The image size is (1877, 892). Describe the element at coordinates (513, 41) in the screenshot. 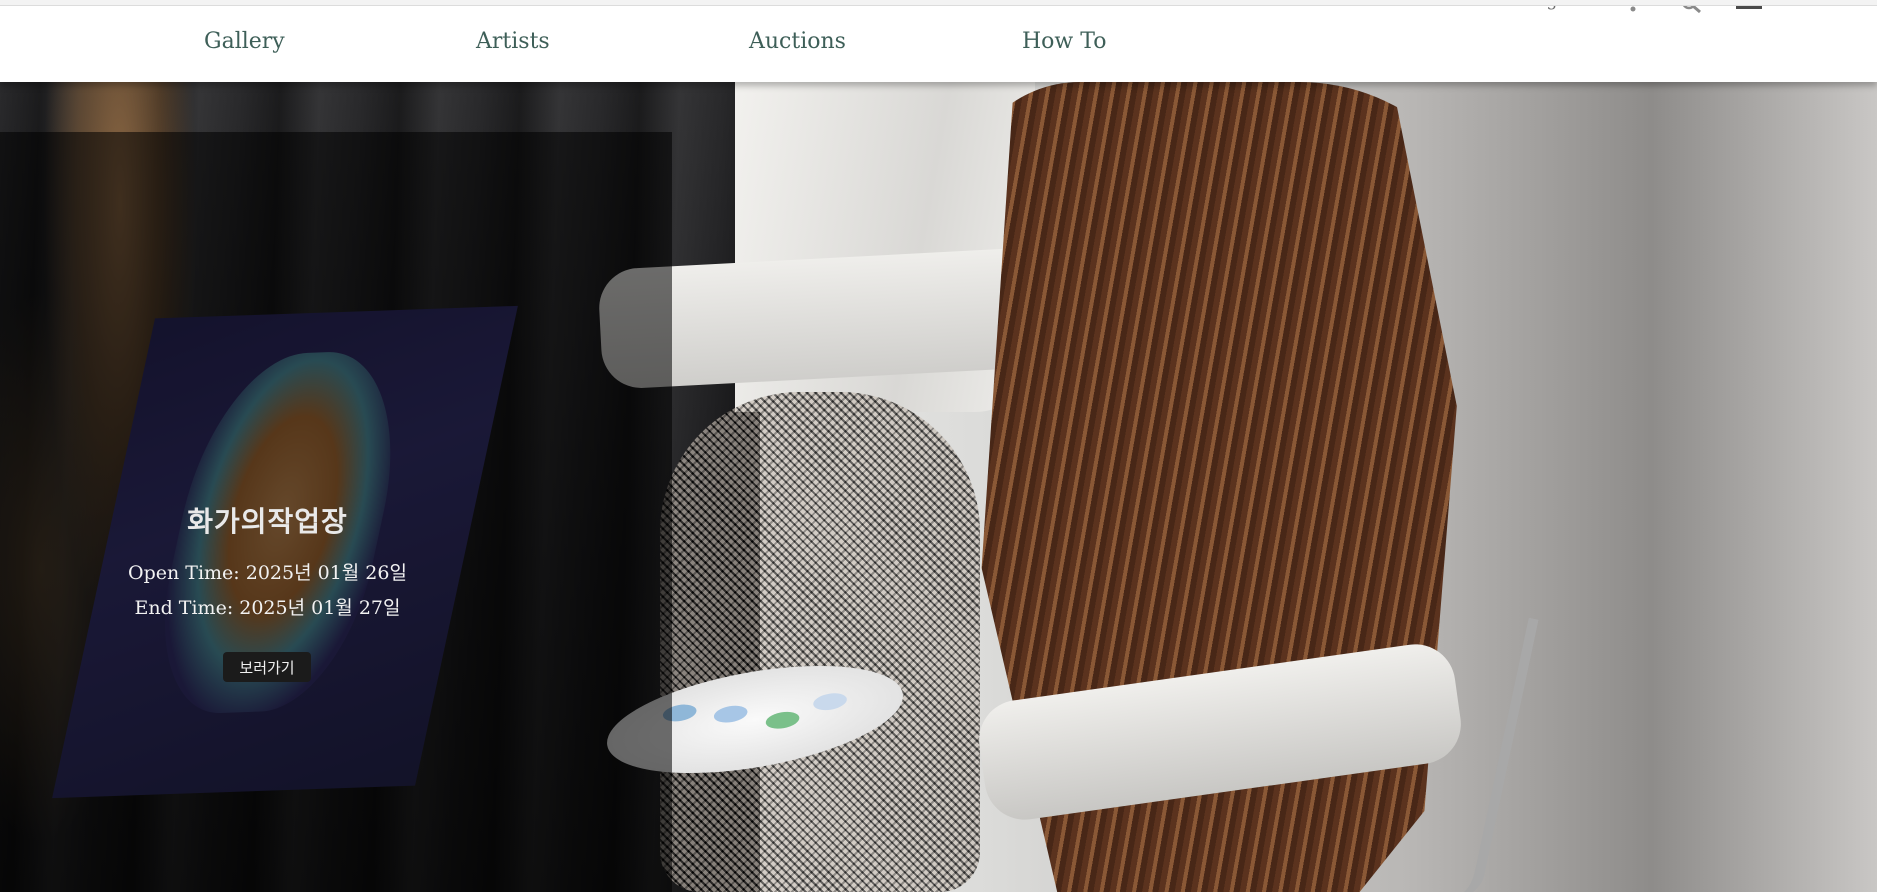

I see `nav-artists: Artists` at that location.